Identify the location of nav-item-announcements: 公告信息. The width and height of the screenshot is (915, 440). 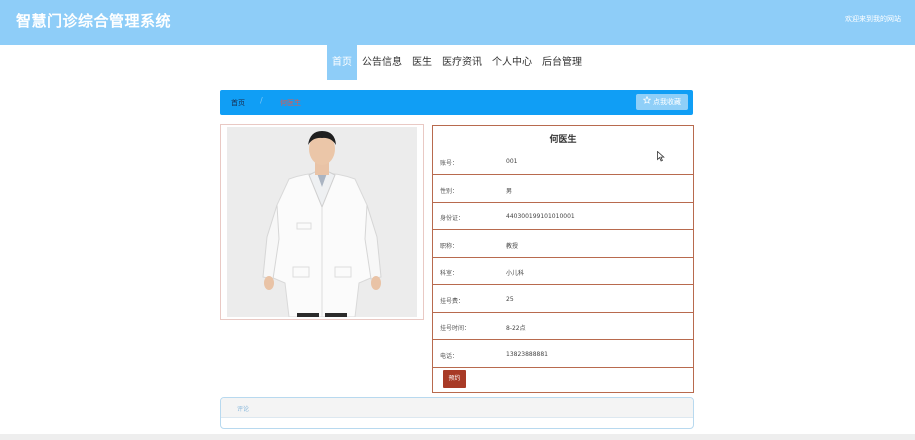
(382, 62).